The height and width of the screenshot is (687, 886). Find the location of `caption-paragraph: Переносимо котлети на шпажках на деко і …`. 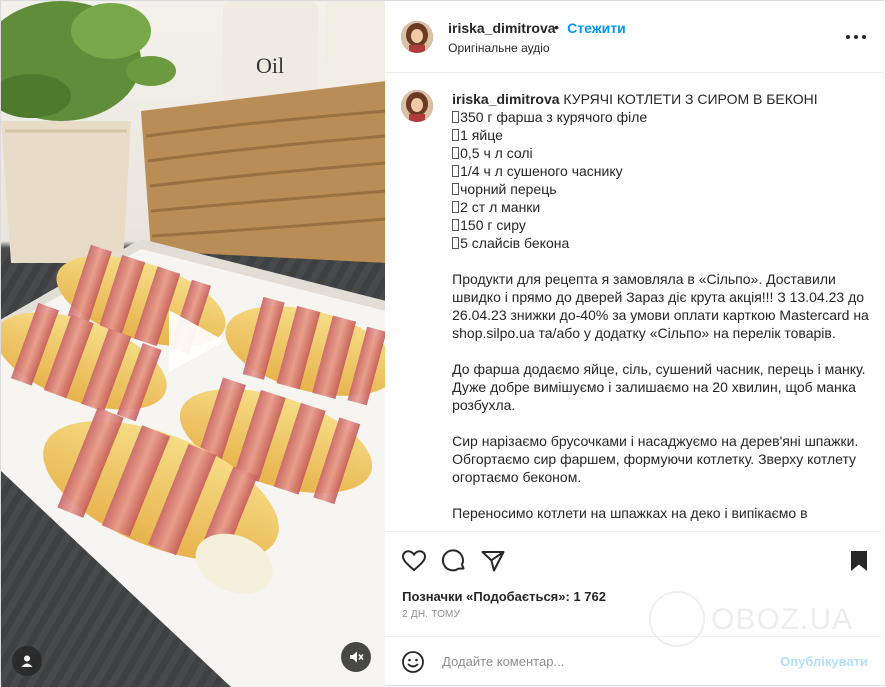

caption-paragraph: Переносимо котлети на шпажках на деко і … is located at coordinates (630, 513).